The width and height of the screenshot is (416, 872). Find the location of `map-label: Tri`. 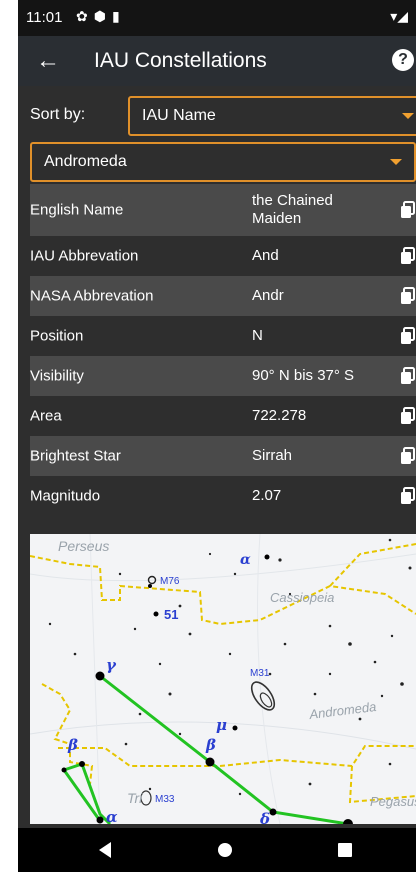

map-label: Tri is located at coordinates (135, 798).